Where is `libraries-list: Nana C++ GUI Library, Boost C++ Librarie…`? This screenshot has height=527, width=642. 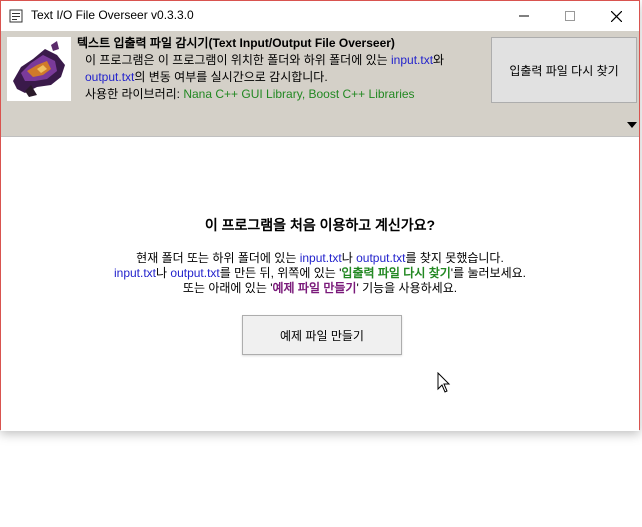
libraries-list: Nana C++ GUI Library, Boost C++ Librarie… is located at coordinates (299, 94).